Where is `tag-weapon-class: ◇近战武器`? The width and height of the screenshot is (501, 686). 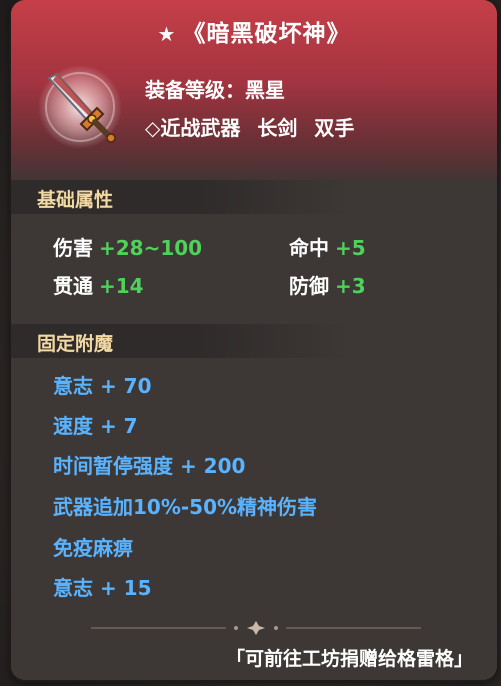 tag-weapon-class: ◇近战武器 is located at coordinates (193, 128).